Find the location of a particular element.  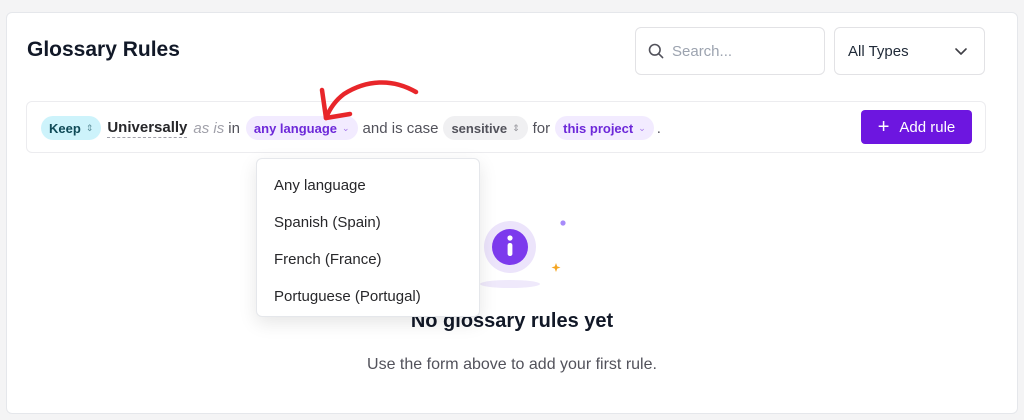

type-filter-select: All Types is located at coordinates (909, 51).